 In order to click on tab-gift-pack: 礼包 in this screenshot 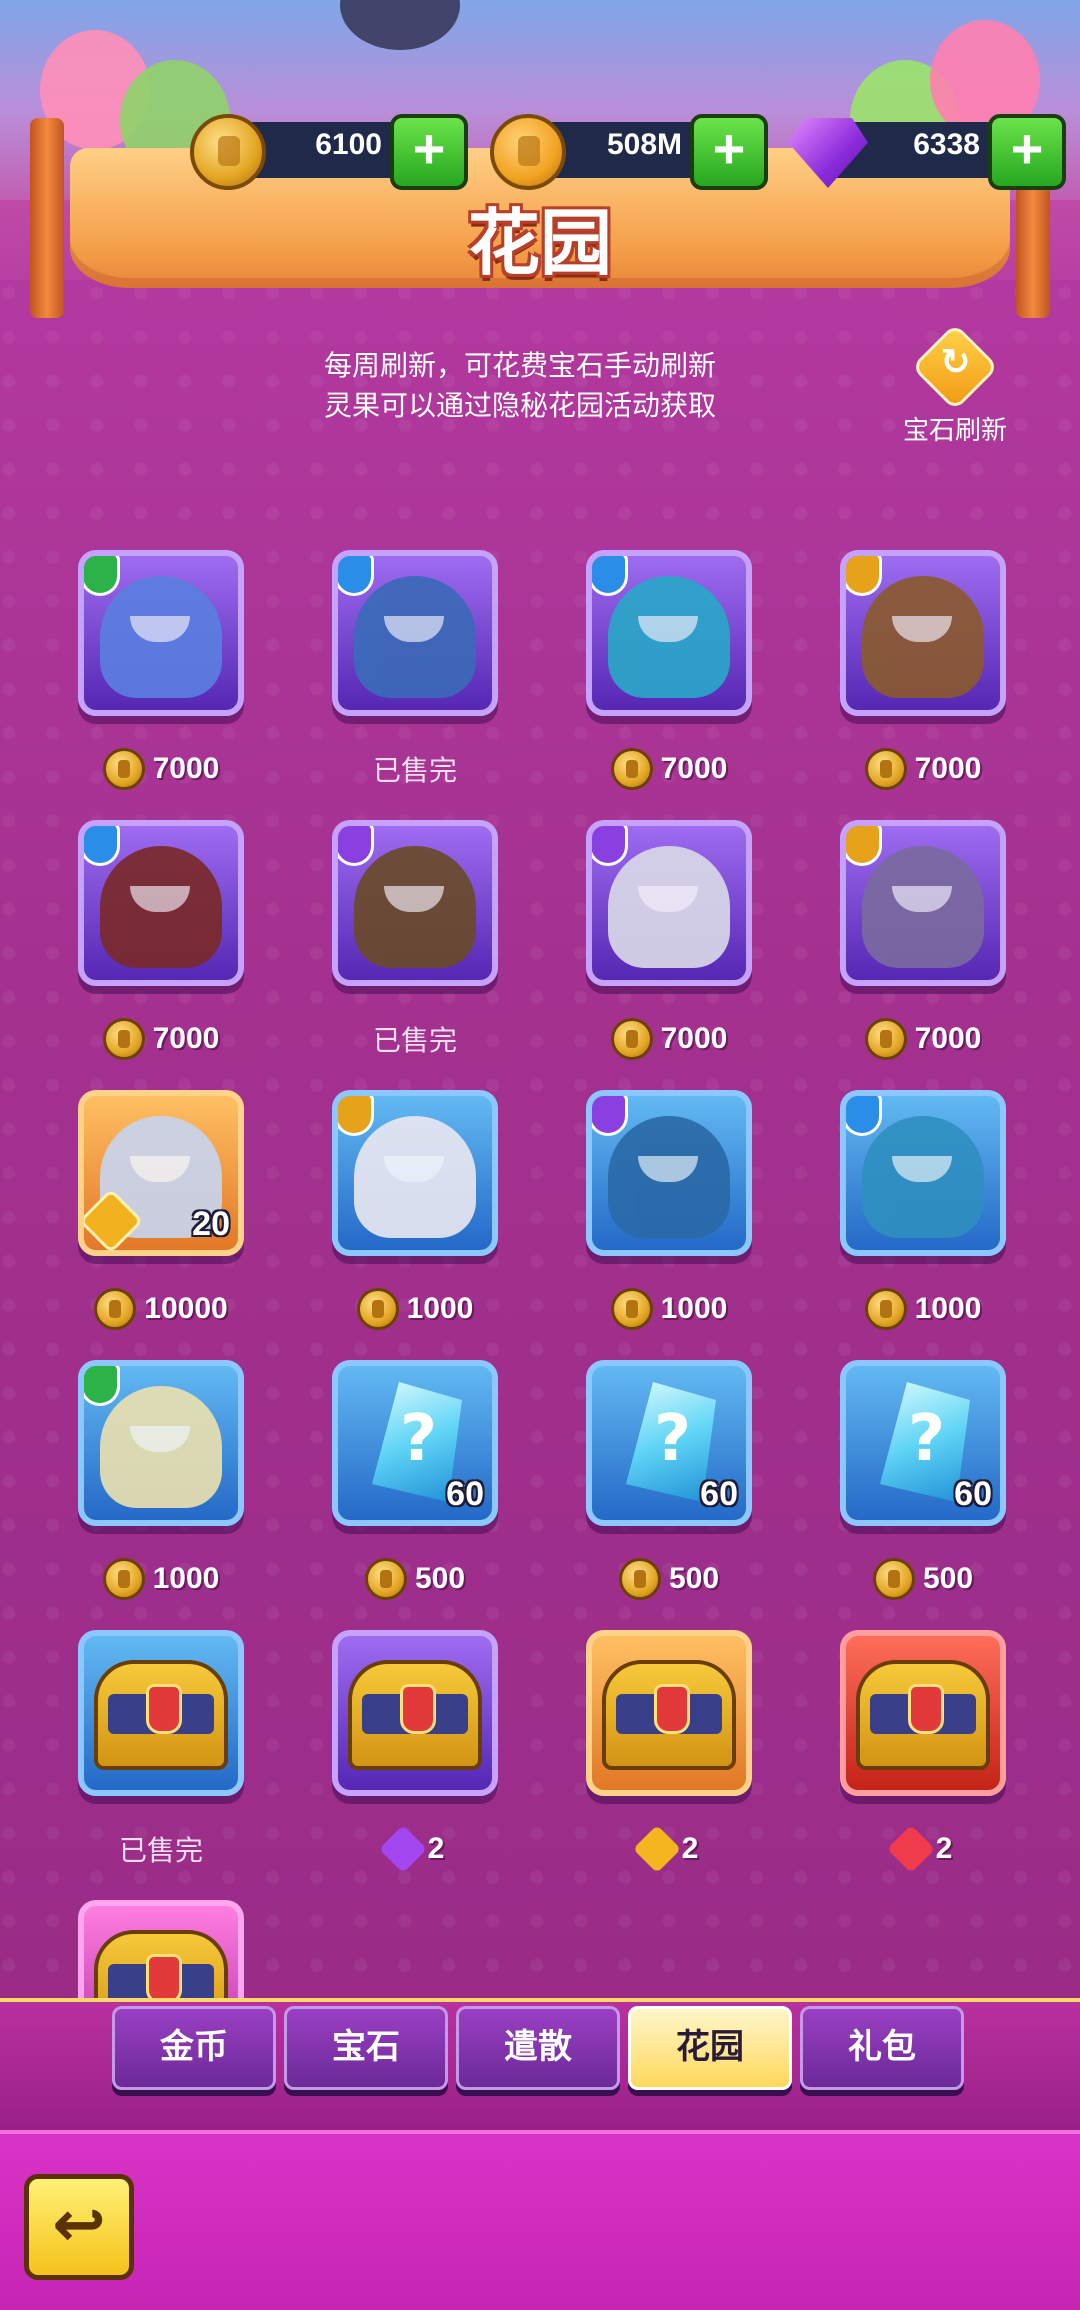, I will do `click(882, 2048)`.